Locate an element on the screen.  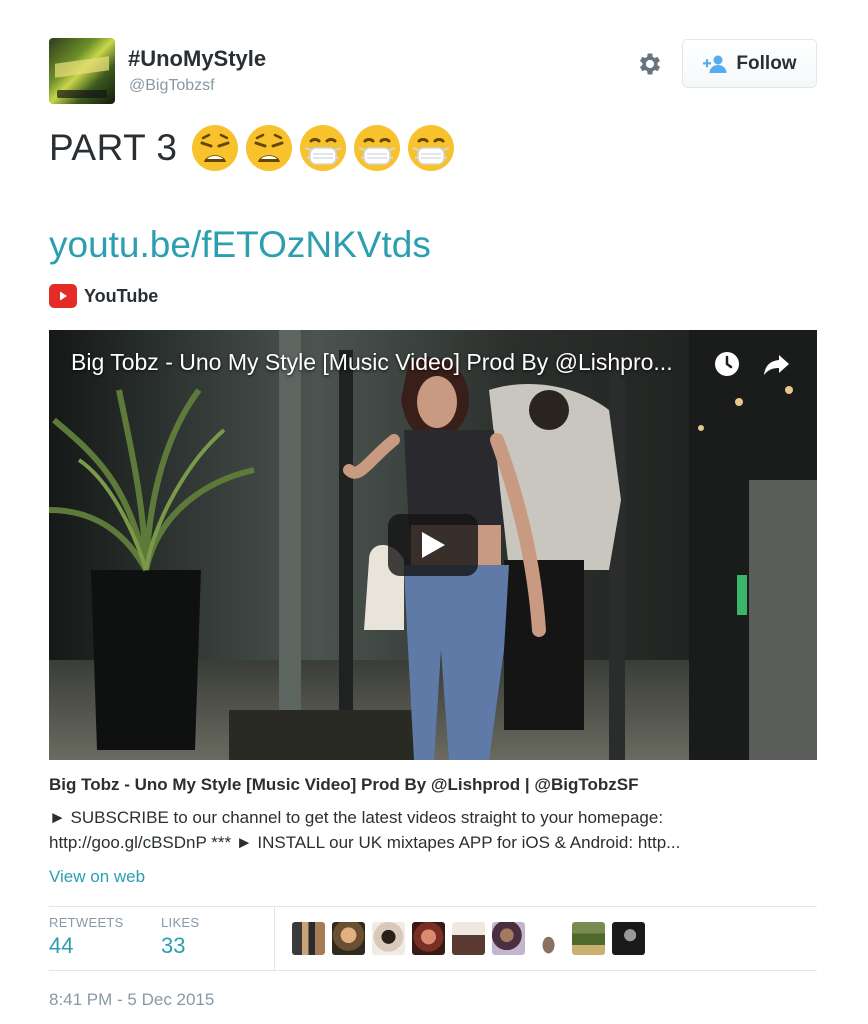
likes-count: 33 is located at coordinates (173, 945).